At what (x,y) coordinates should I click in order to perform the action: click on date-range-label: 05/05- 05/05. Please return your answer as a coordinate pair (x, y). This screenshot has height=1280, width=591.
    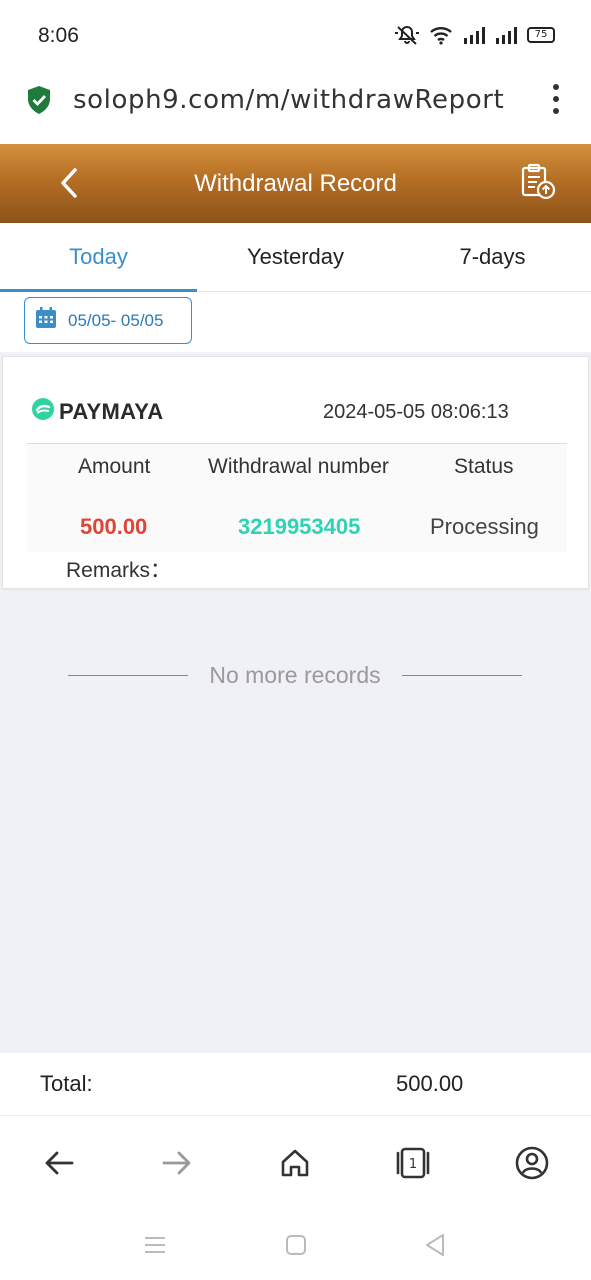
    Looking at the image, I should click on (116, 320).